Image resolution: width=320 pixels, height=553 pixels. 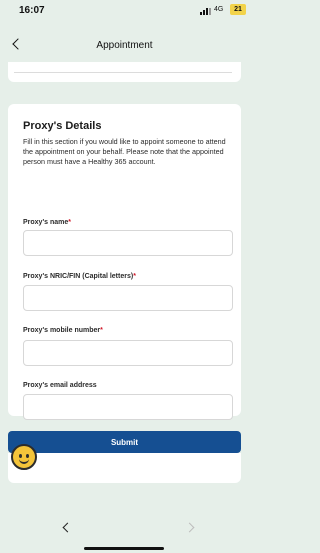 I want to click on smiley-mouth, so click(x=24, y=460).